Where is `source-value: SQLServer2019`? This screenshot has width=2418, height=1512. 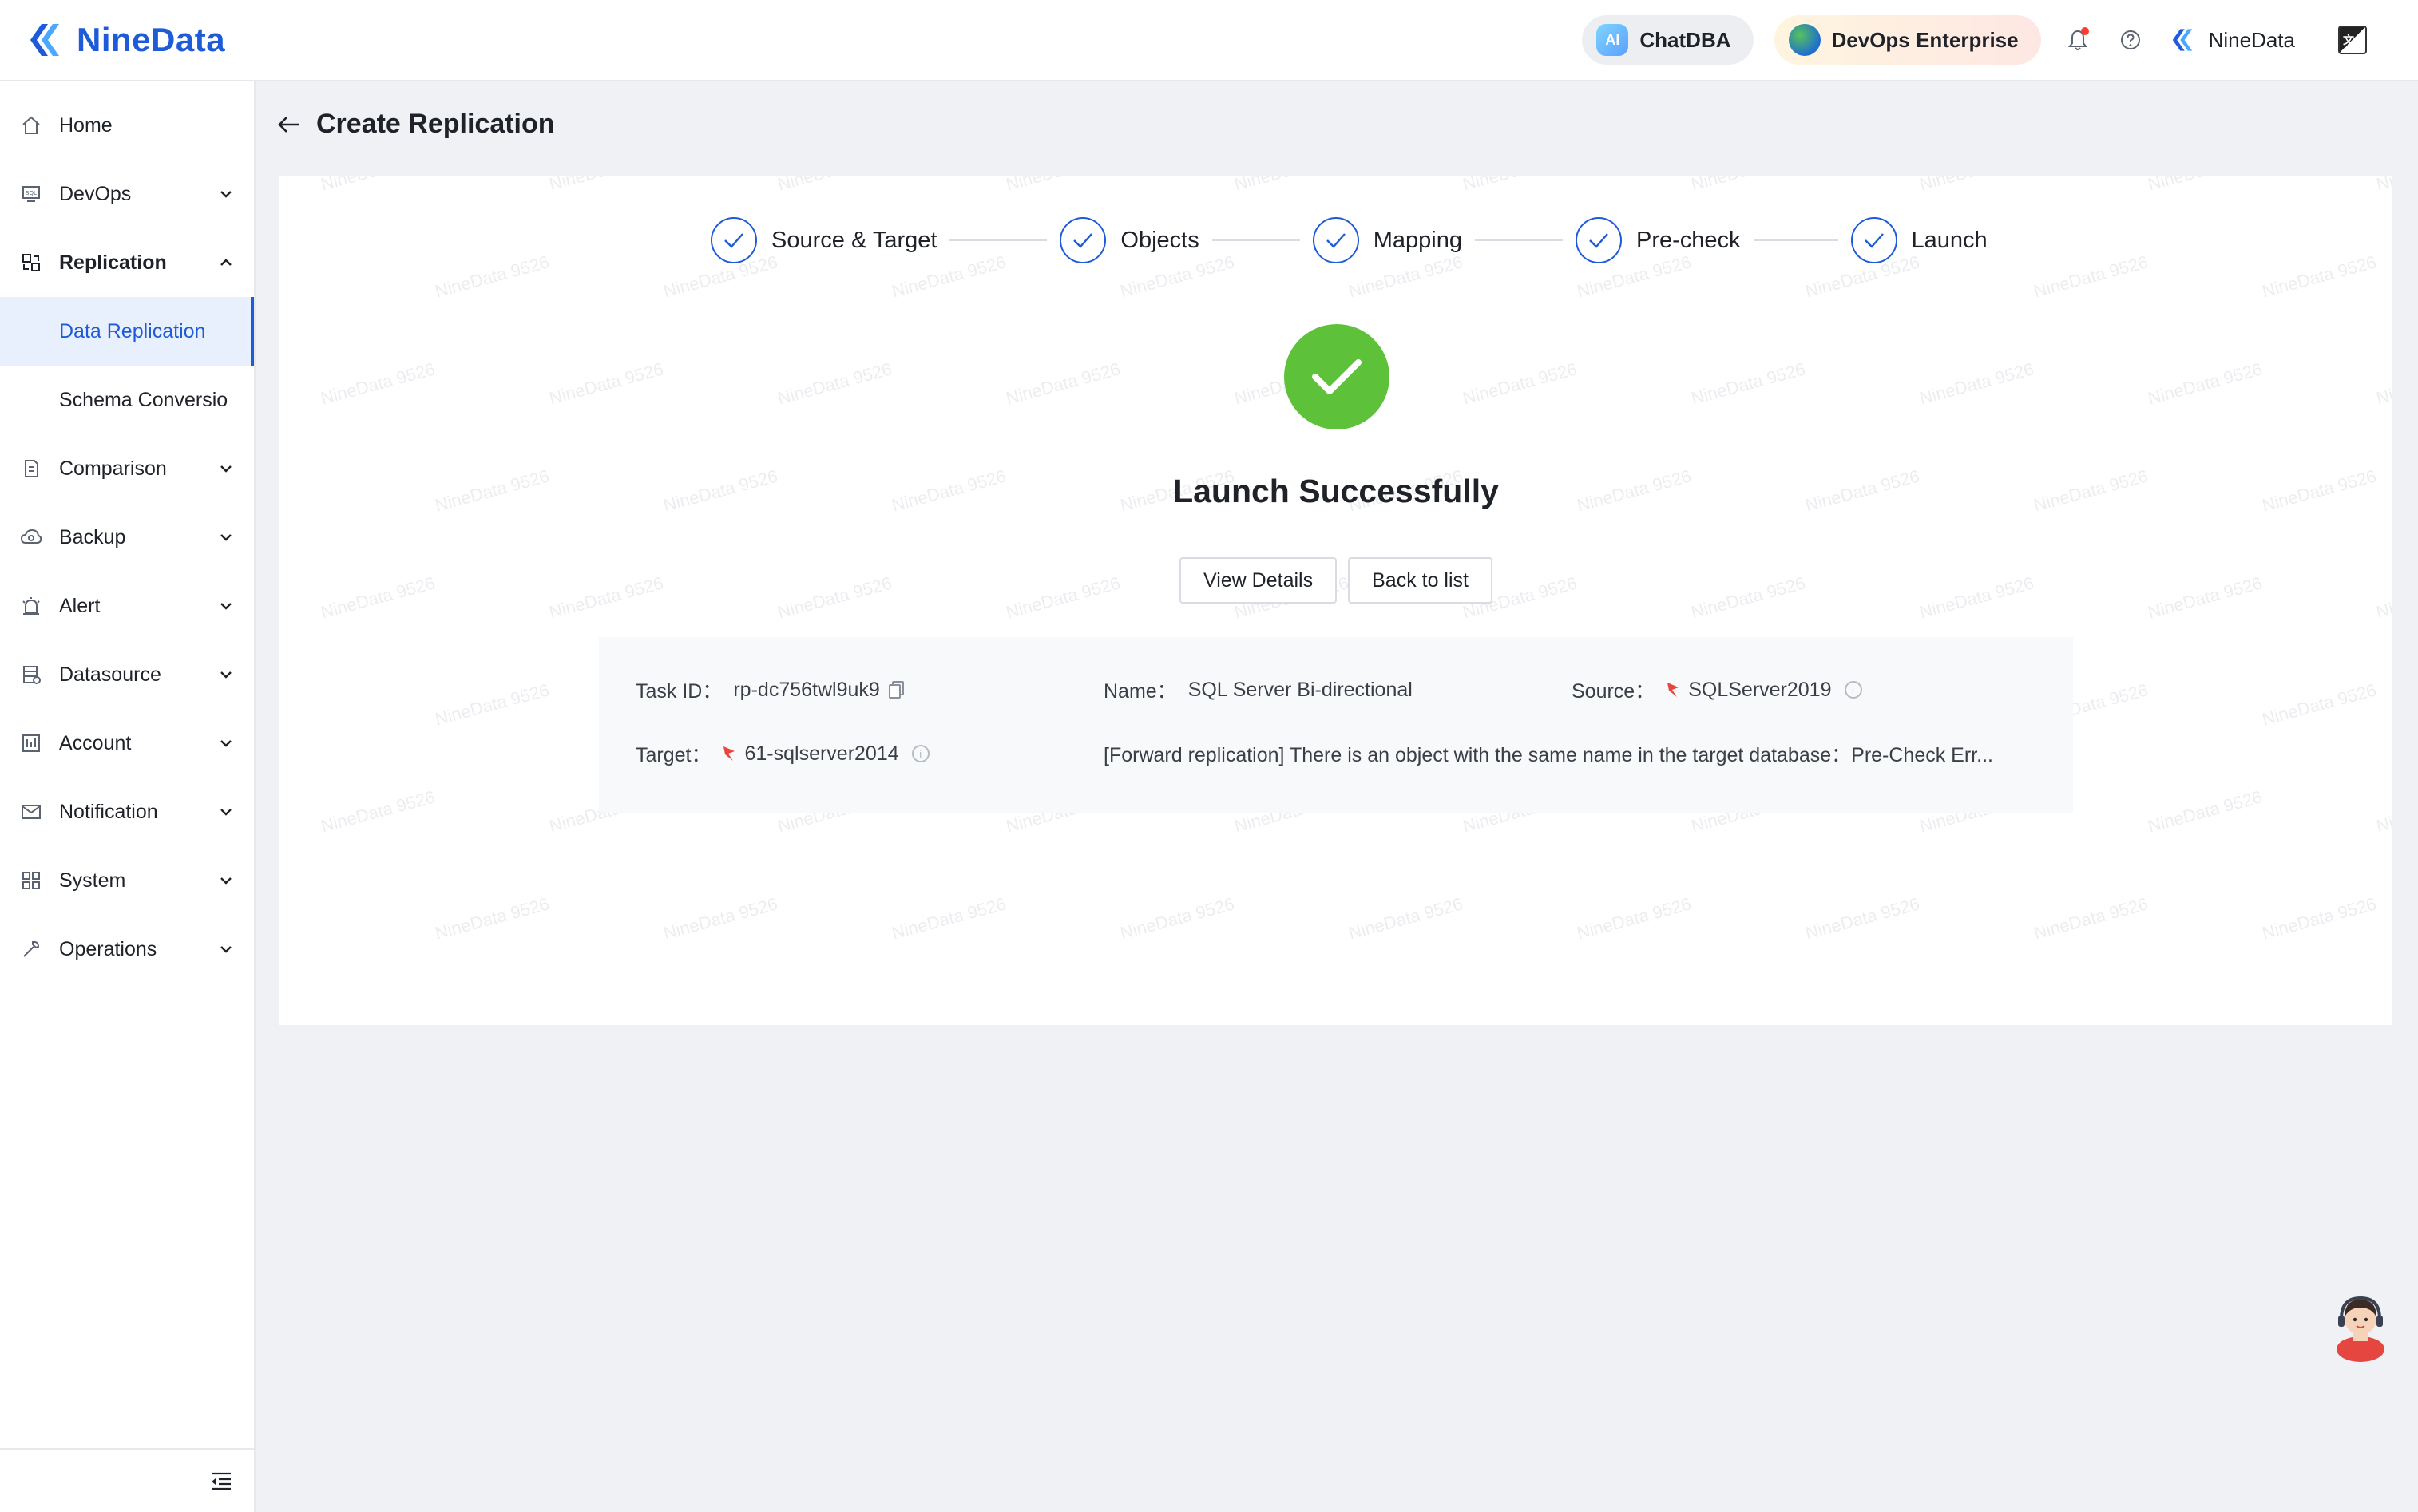 source-value: SQLServer2019 is located at coordinates (1759, 690).